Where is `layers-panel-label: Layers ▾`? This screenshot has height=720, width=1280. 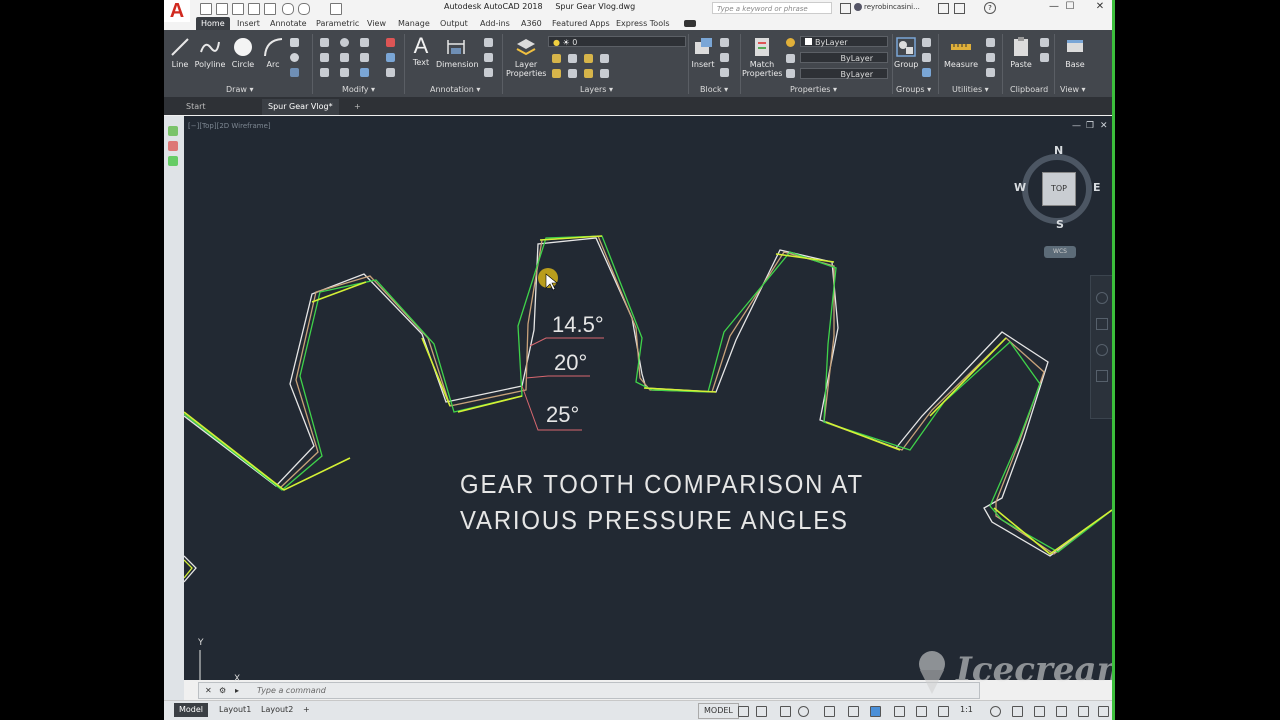 layers-panel-label: Layers ▾ is located at coordinates (596, 89).